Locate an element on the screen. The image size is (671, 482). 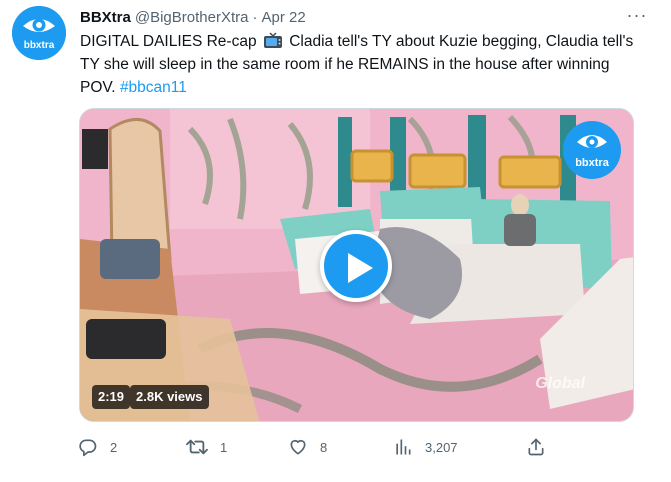
more-options-button: ··· is located at coordinates (637, 17).